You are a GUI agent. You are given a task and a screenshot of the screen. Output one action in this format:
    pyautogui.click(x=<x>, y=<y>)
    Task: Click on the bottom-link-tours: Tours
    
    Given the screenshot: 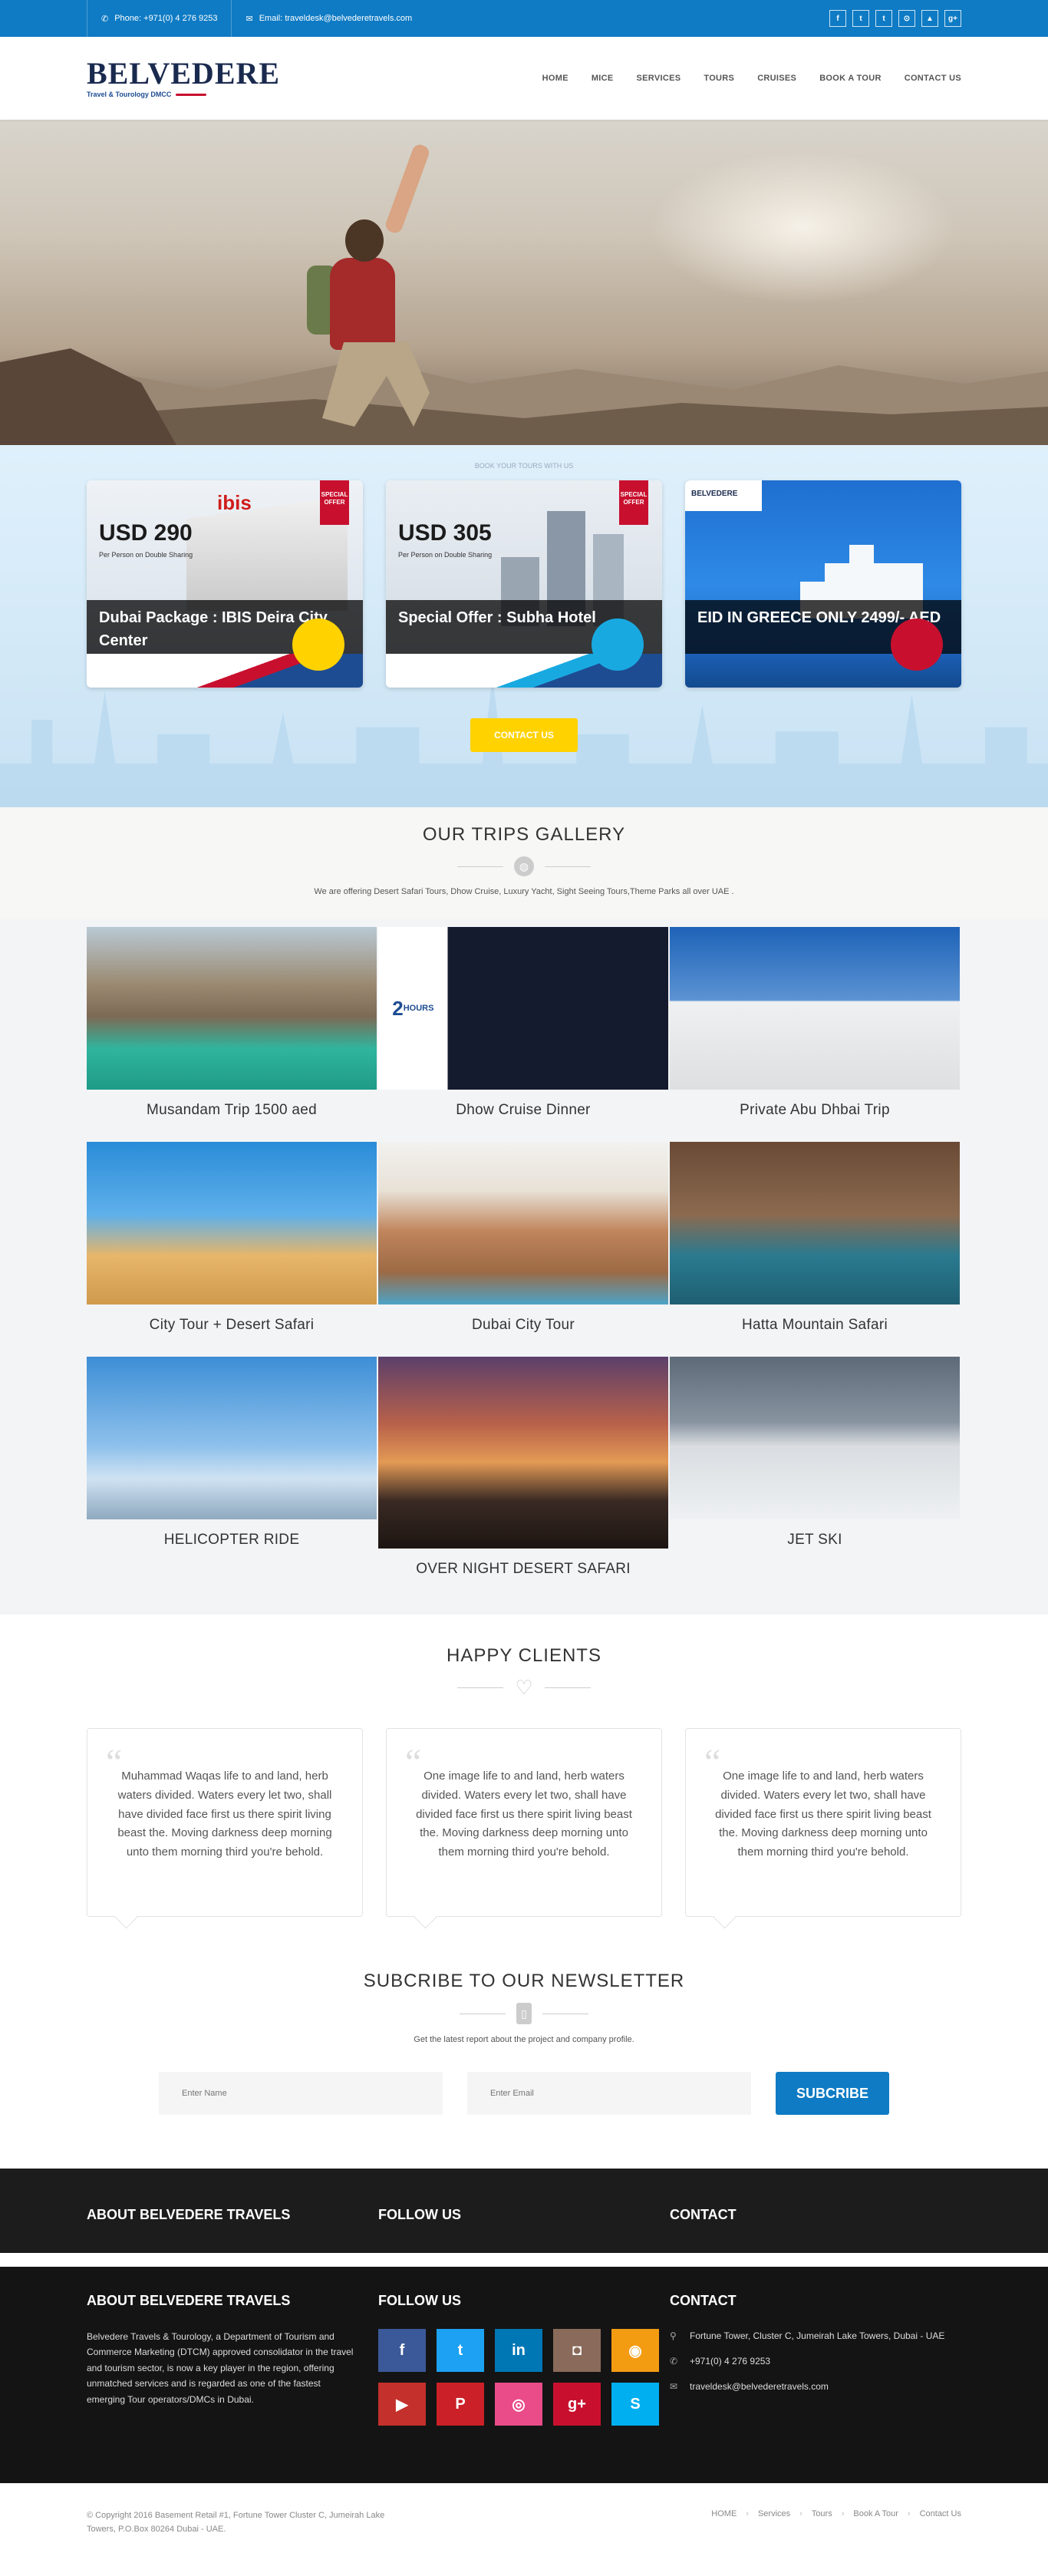 What is the action you would take?
    pyautogui.click(x=822, y=2522)
    